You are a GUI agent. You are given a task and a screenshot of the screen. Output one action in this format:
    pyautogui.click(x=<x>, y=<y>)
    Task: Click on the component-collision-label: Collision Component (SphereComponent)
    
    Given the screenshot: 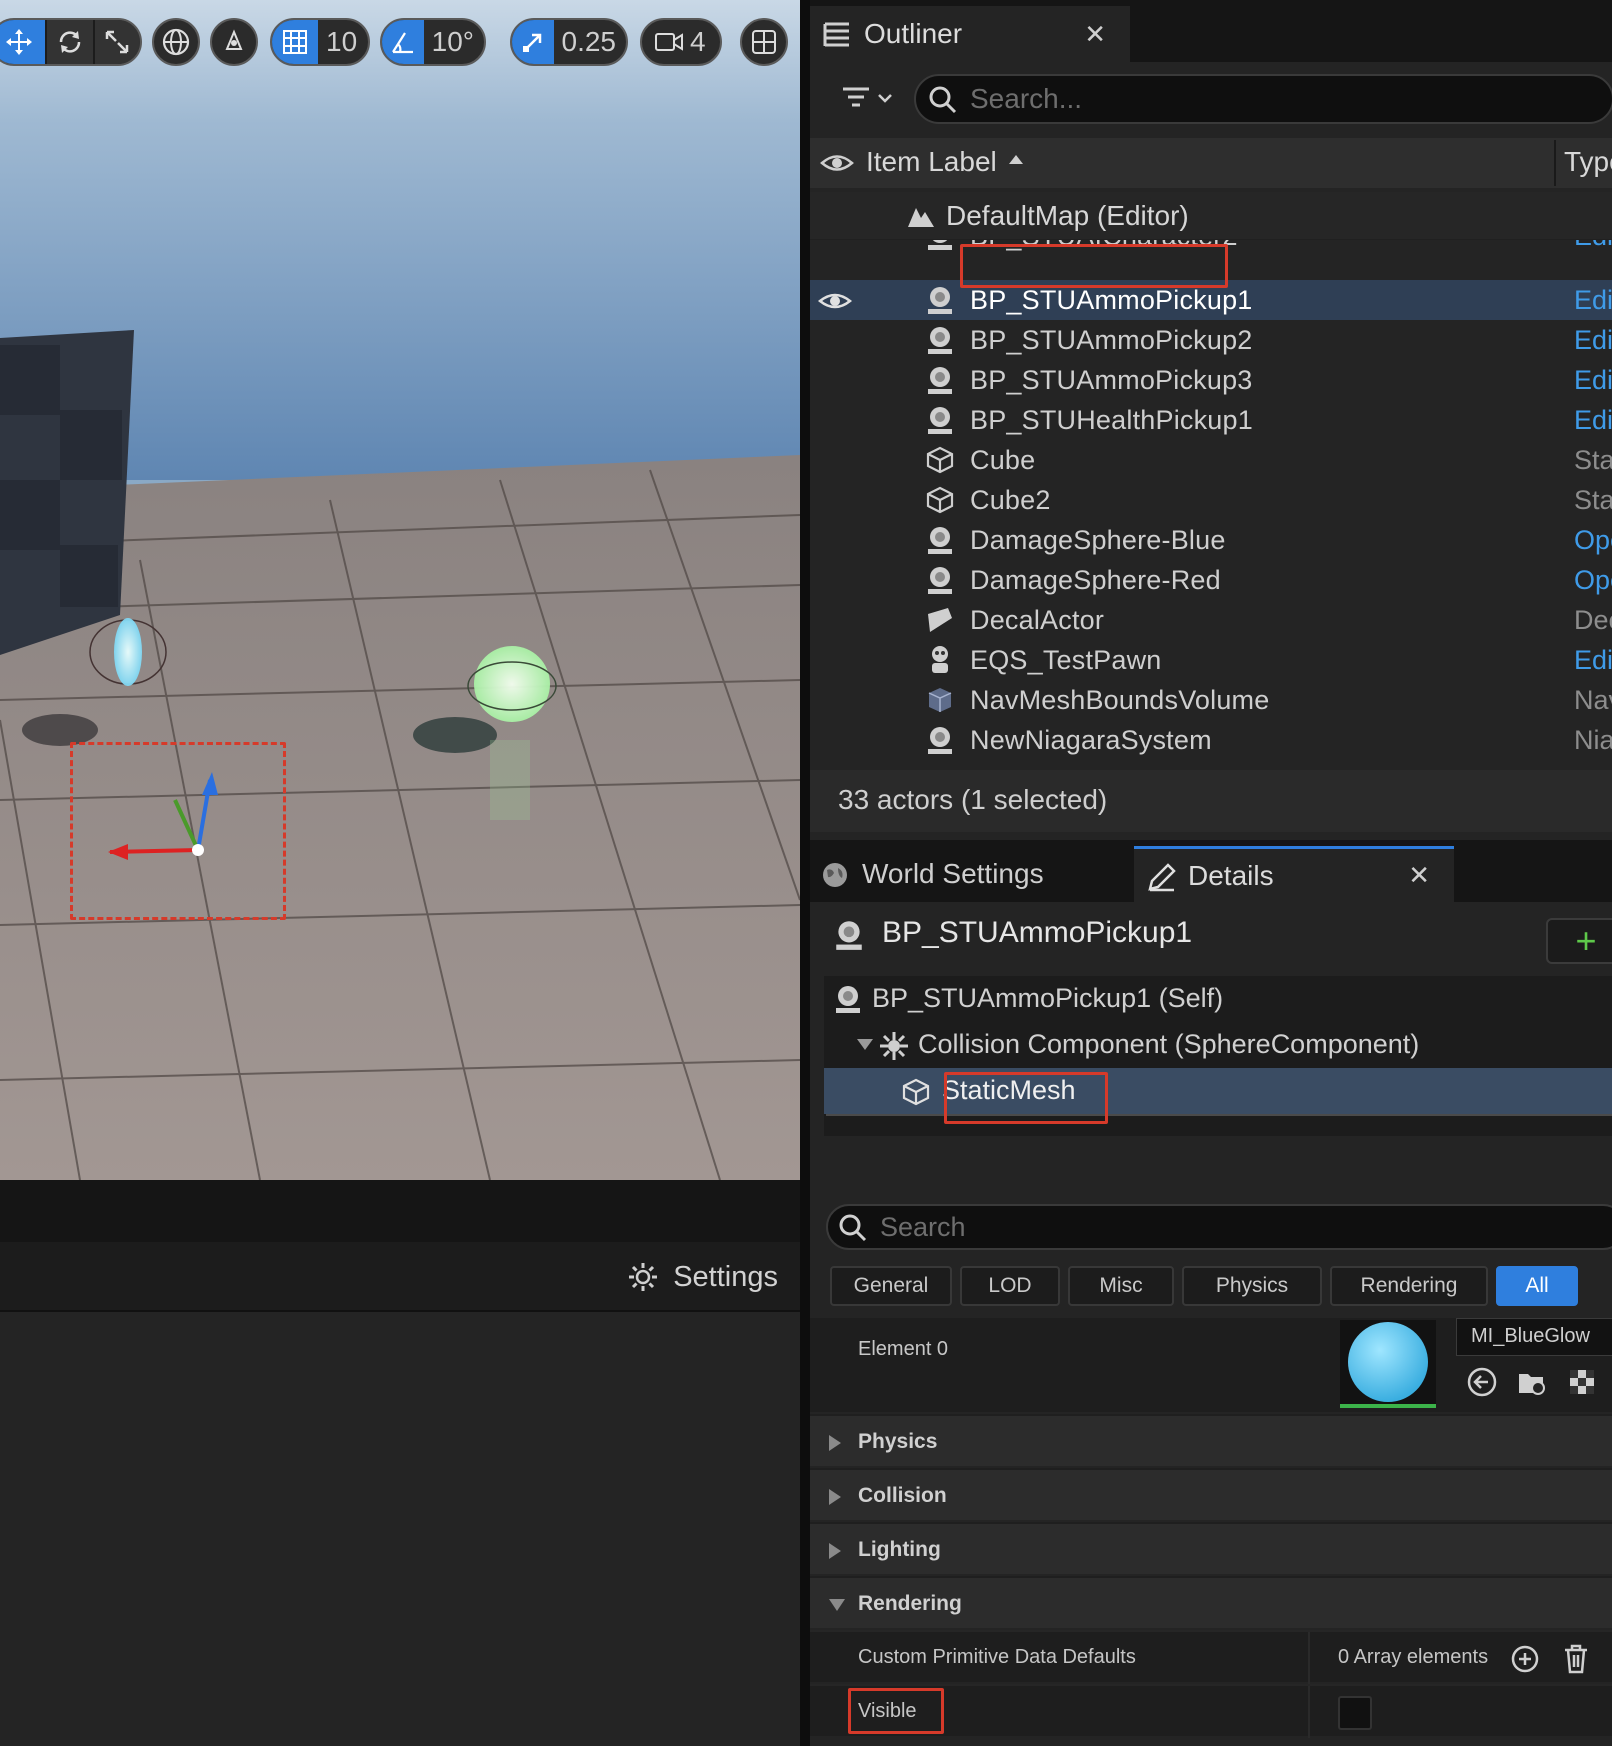 What is the action you would take?
    pyautogui.click(x=1169, y=1044)
    